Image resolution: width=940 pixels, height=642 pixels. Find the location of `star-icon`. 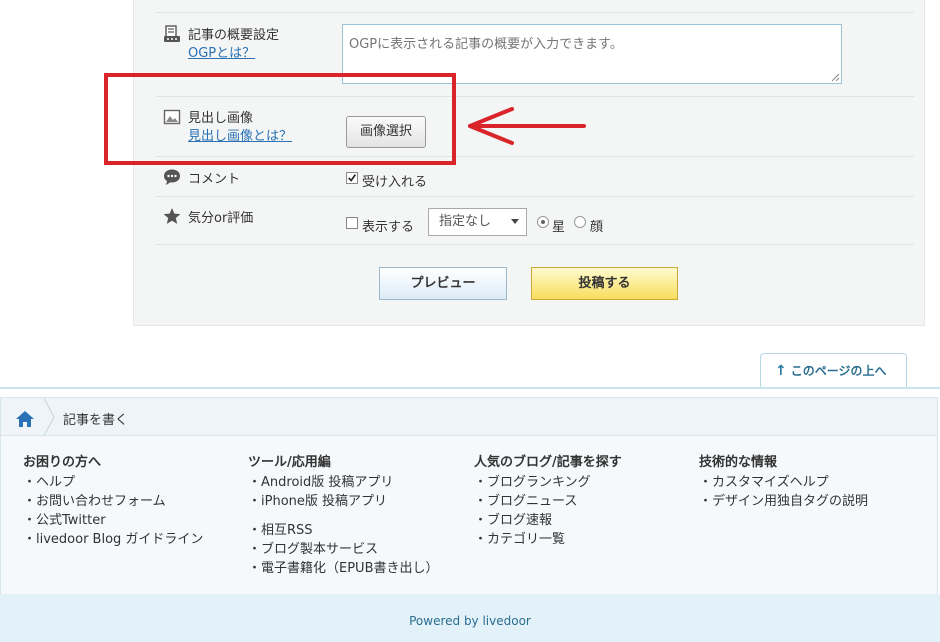

star-icon is located at coordinates (172, 216).